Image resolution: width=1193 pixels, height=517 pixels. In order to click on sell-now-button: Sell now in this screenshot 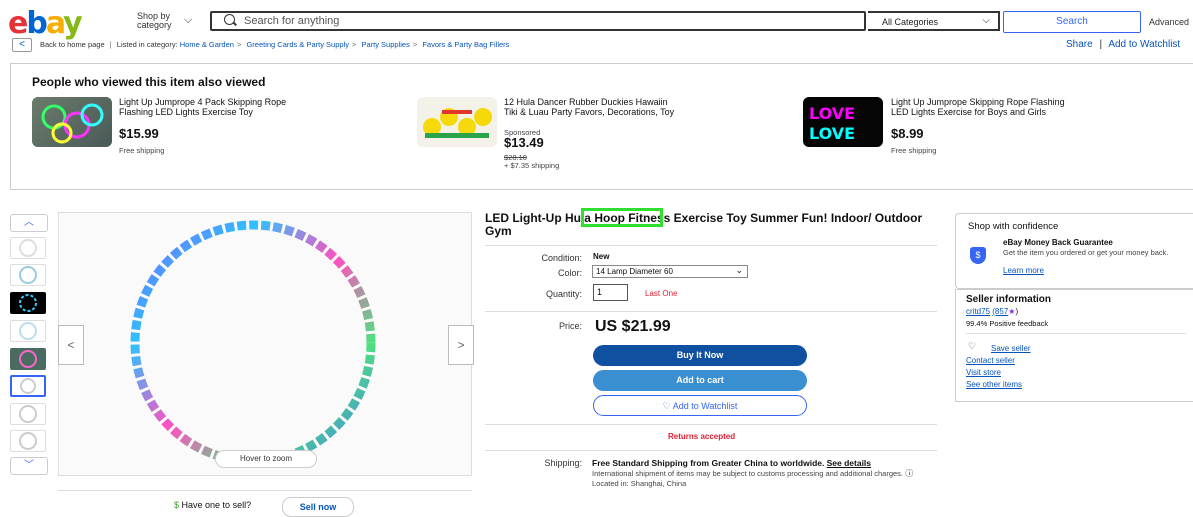, I will do `click(318, 507)`.